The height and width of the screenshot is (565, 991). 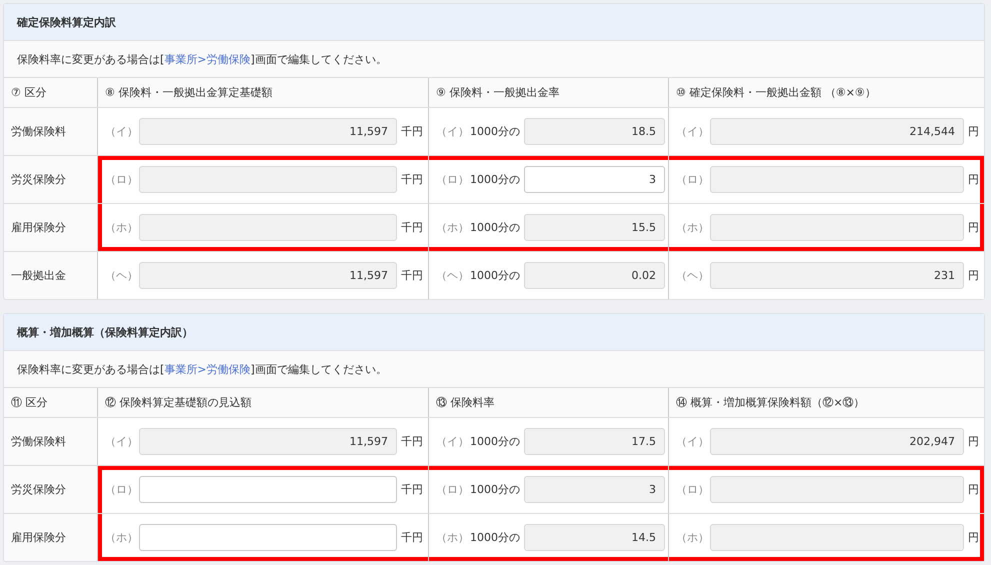 What do you see at coordinates (776, 92) in the screenshot?
I see `column-header: ⑩ 確定保険料・一般拠出金額 （⑧×⑨）` at bounding box center [776, 92].